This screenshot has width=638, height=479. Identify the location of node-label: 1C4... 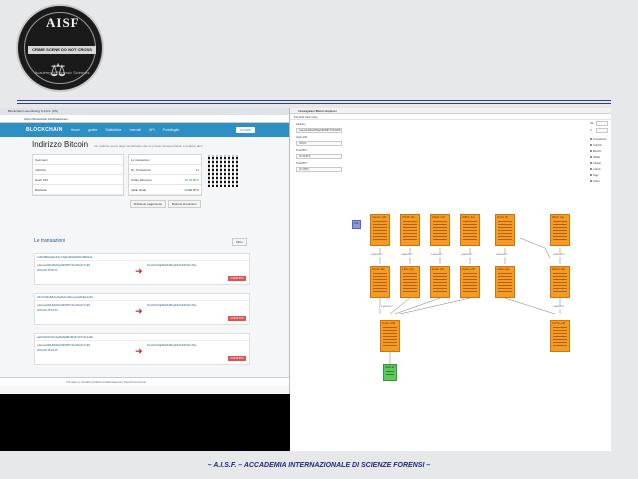
(357, 223).